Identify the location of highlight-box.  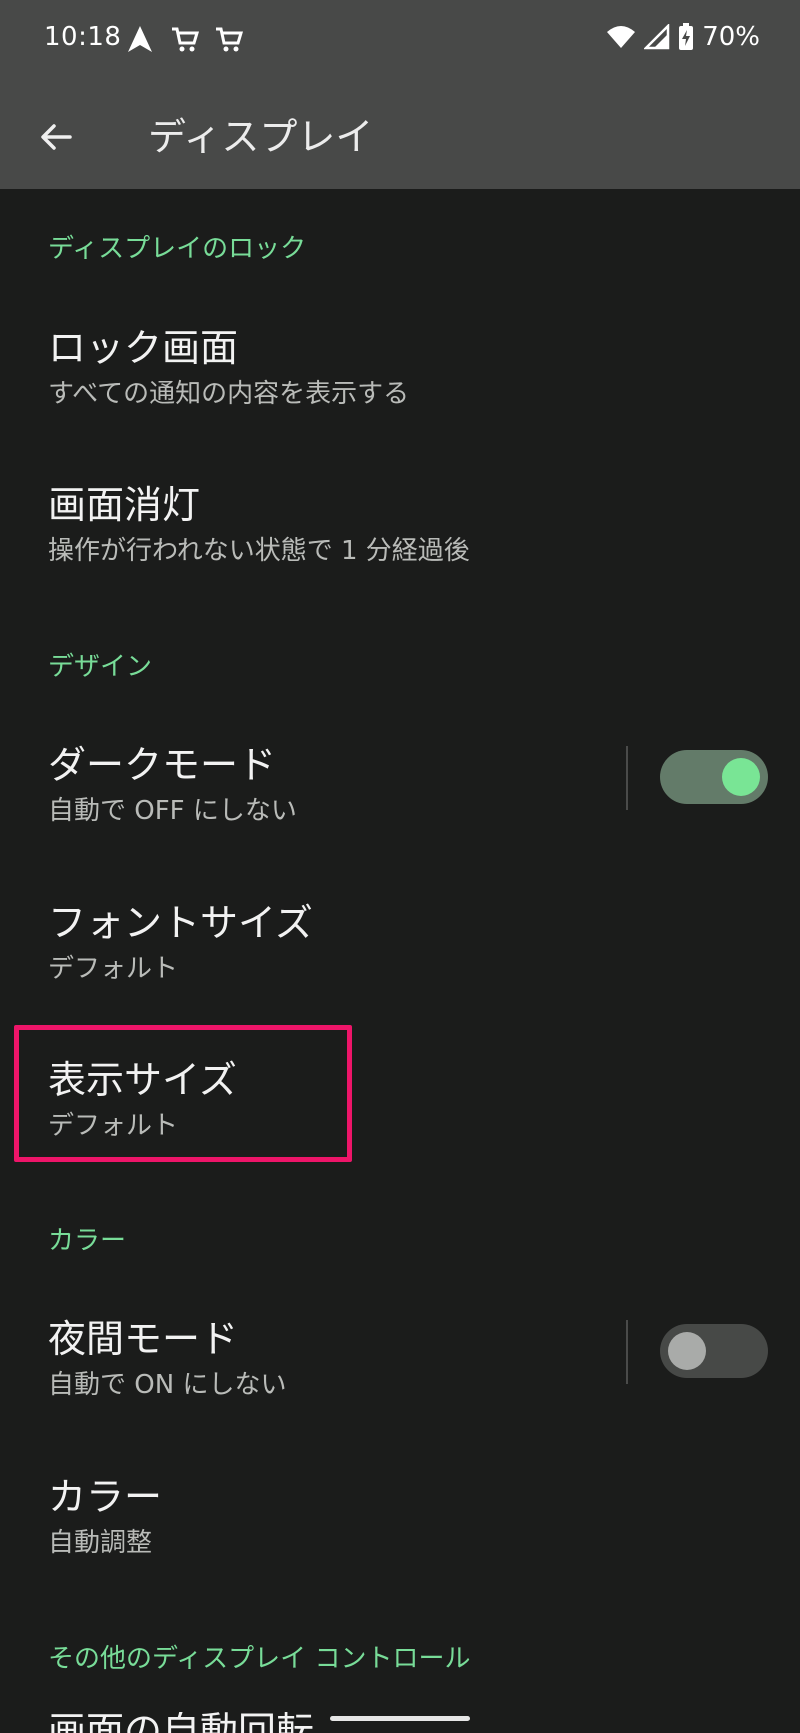
(183, 1093).